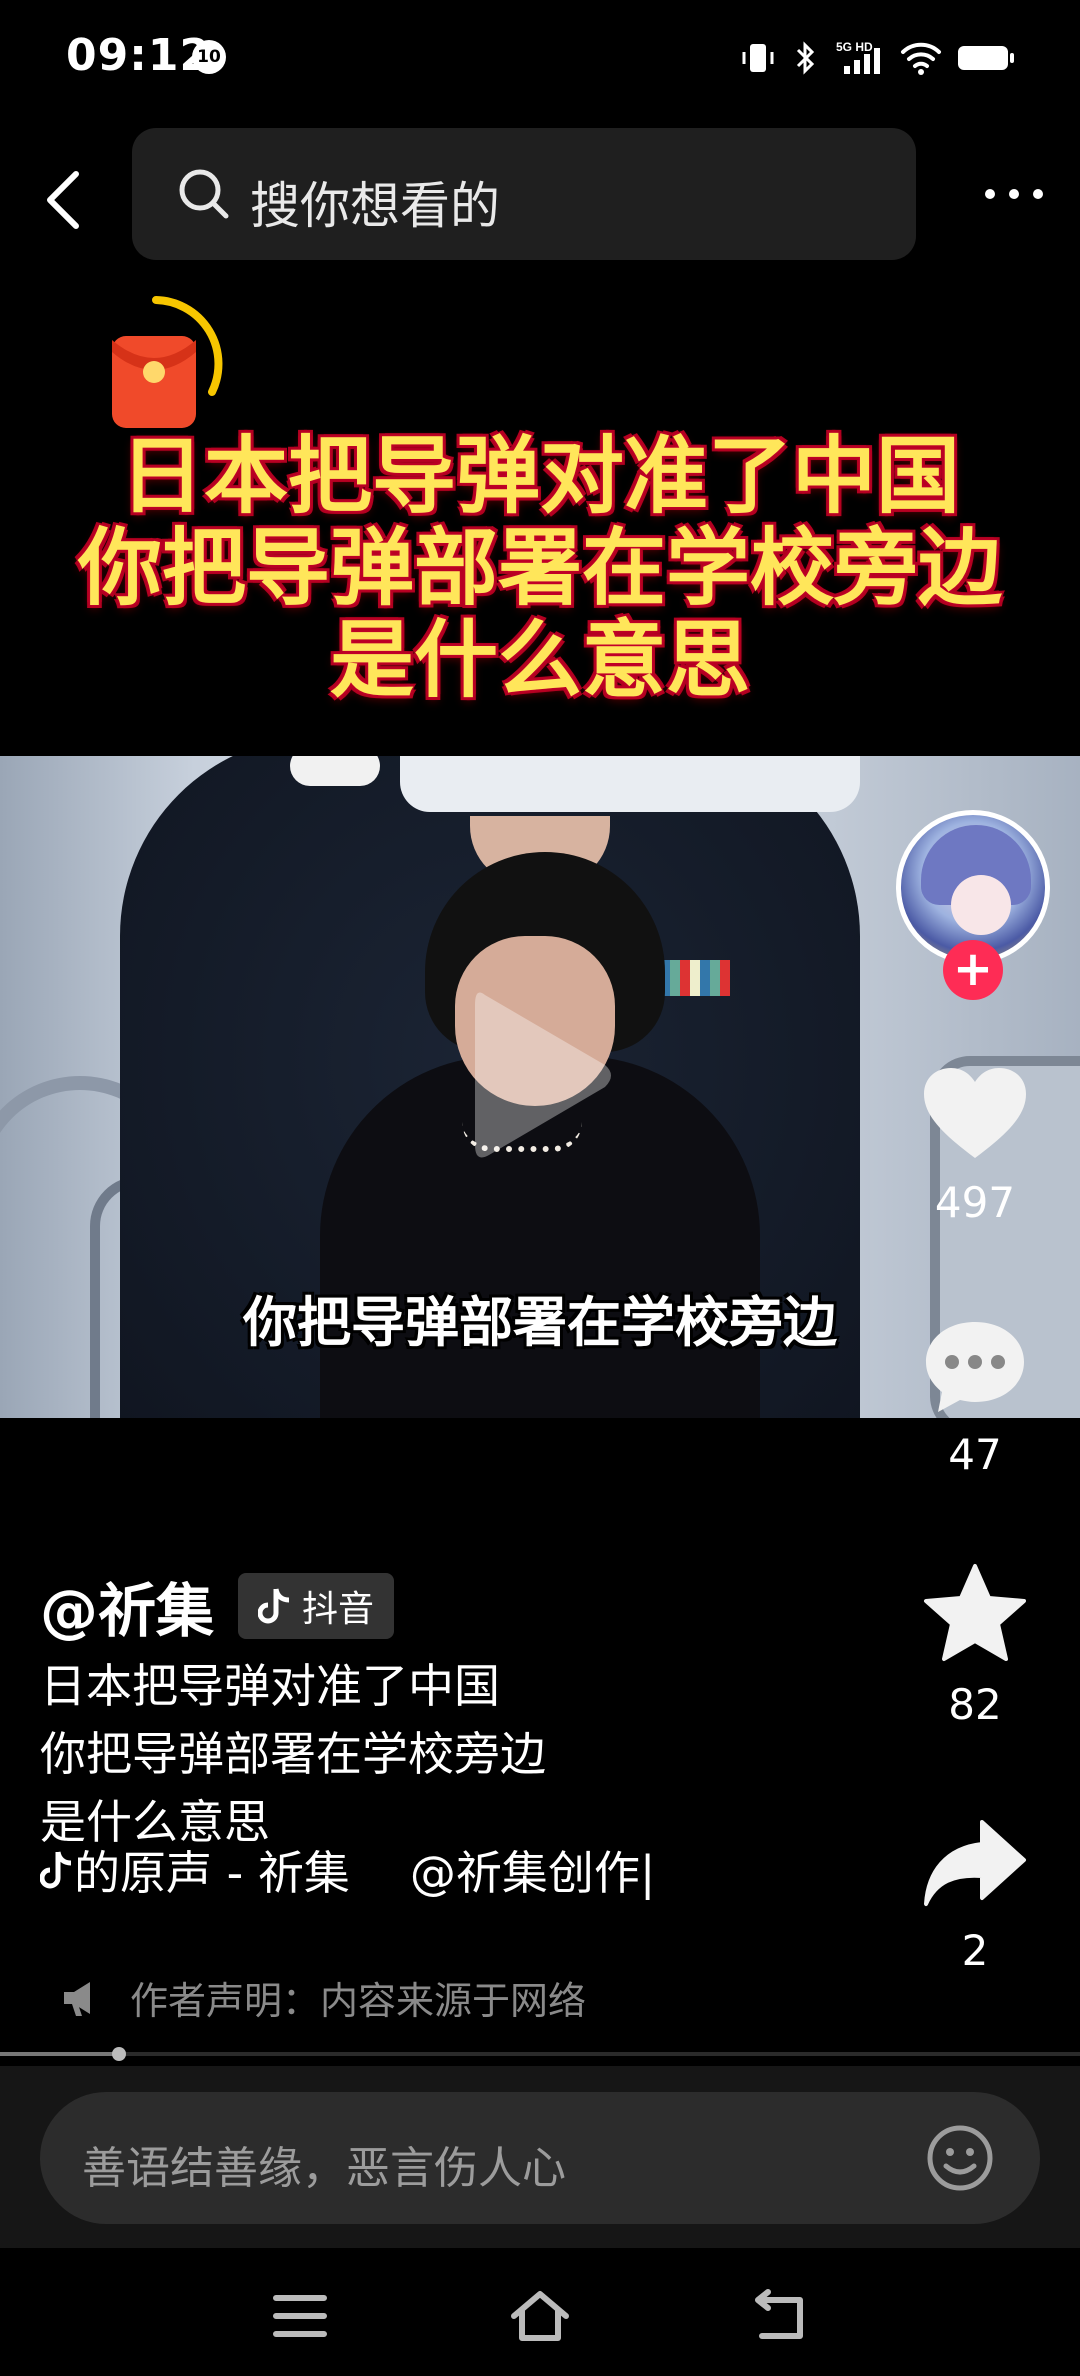 This screenshot has height=2376, width=1080. Describe the element at coordinates (960, 2158) in the screenshot. I see `emoji-icon` at that location.